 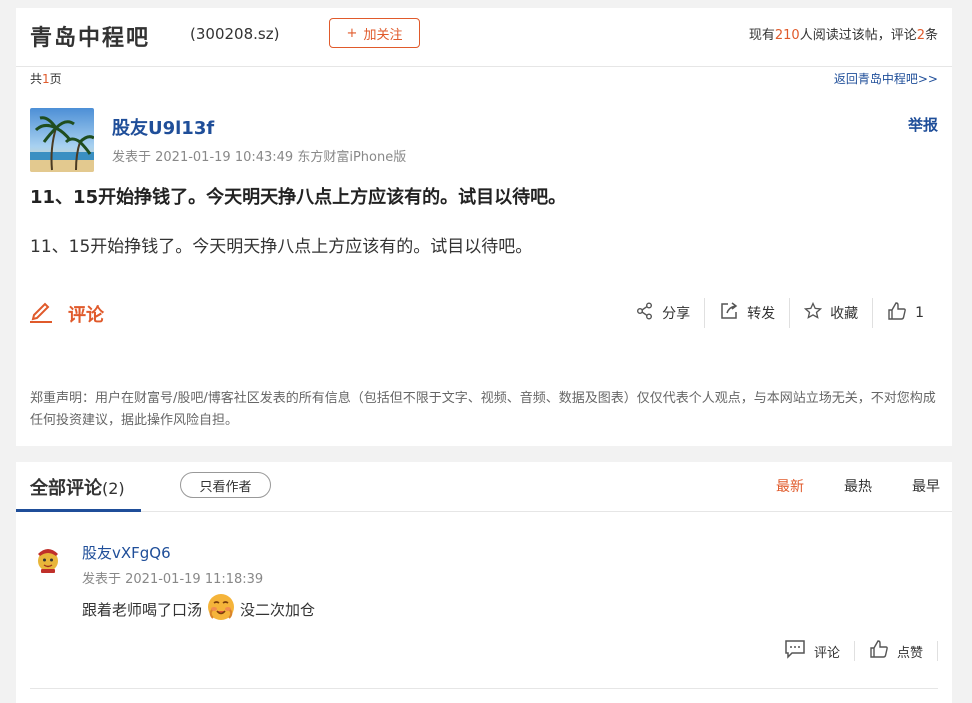 I want to click on action-separator, so click(x=937, y=651).